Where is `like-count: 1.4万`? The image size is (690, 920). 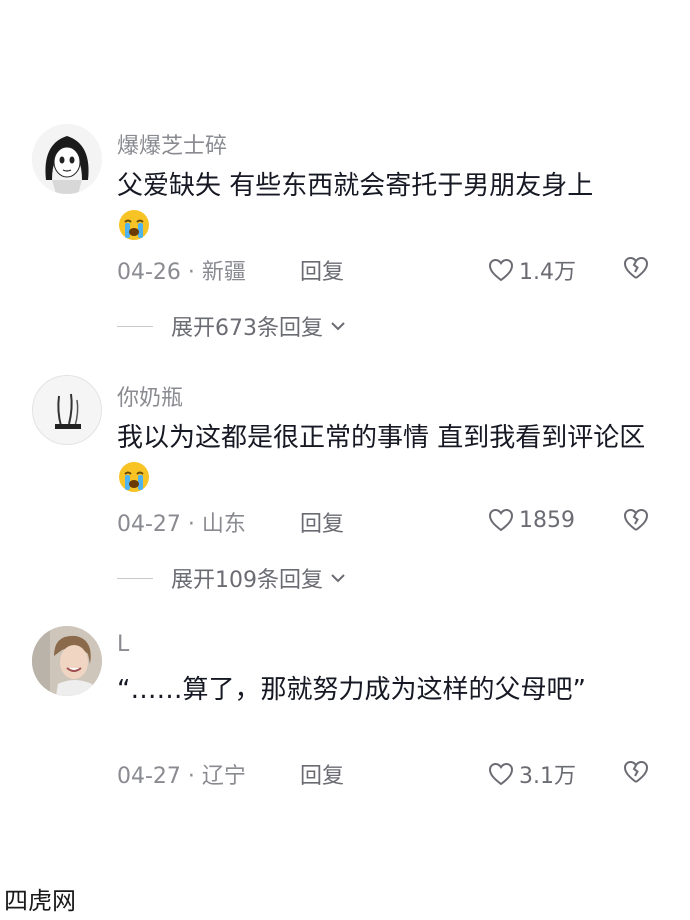 like-count: 1.4万 is located at coordinates (547, 272).